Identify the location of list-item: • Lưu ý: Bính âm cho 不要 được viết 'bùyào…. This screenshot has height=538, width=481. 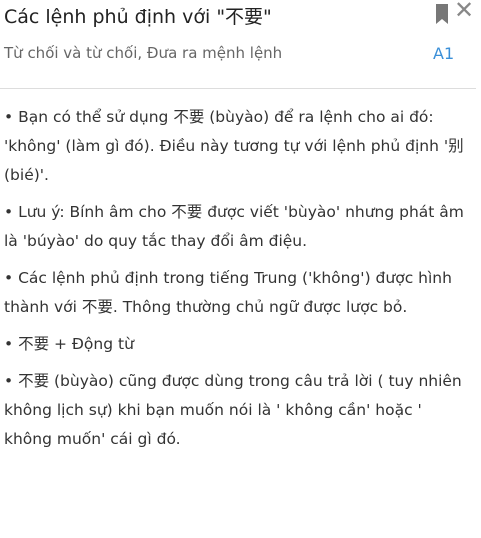
(234, 226).